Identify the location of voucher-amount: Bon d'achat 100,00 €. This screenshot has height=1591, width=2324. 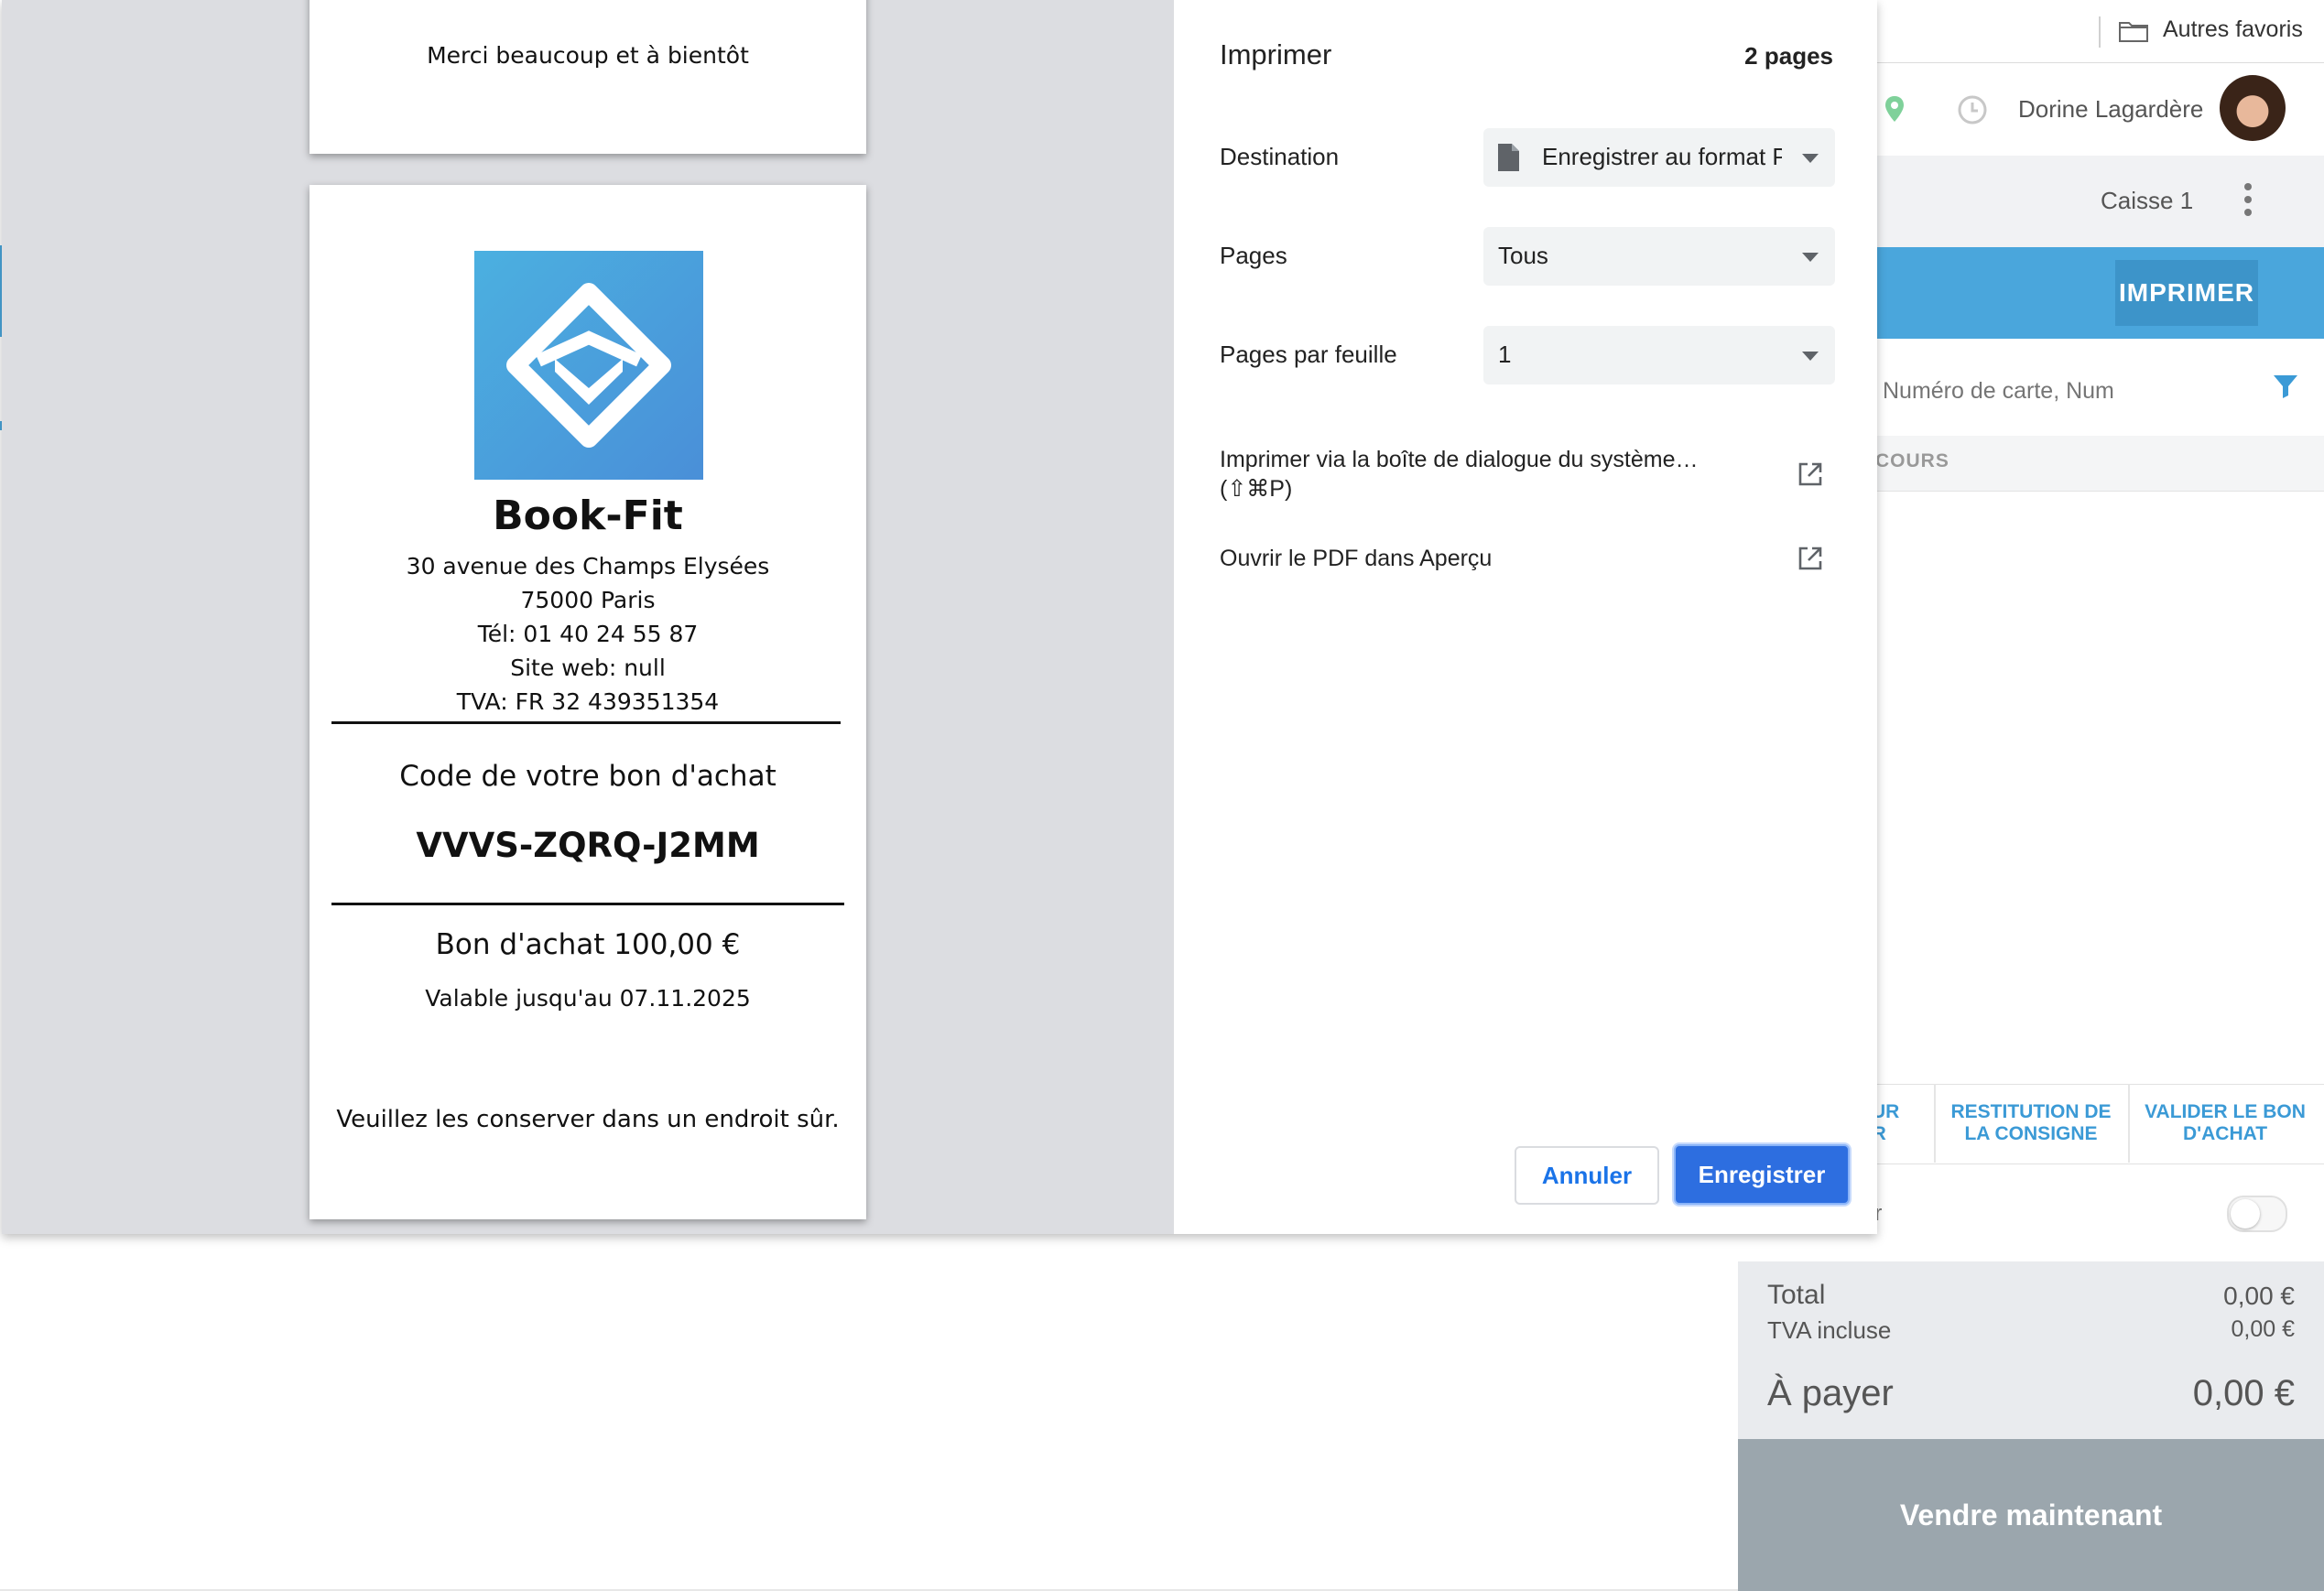
(588, 944).